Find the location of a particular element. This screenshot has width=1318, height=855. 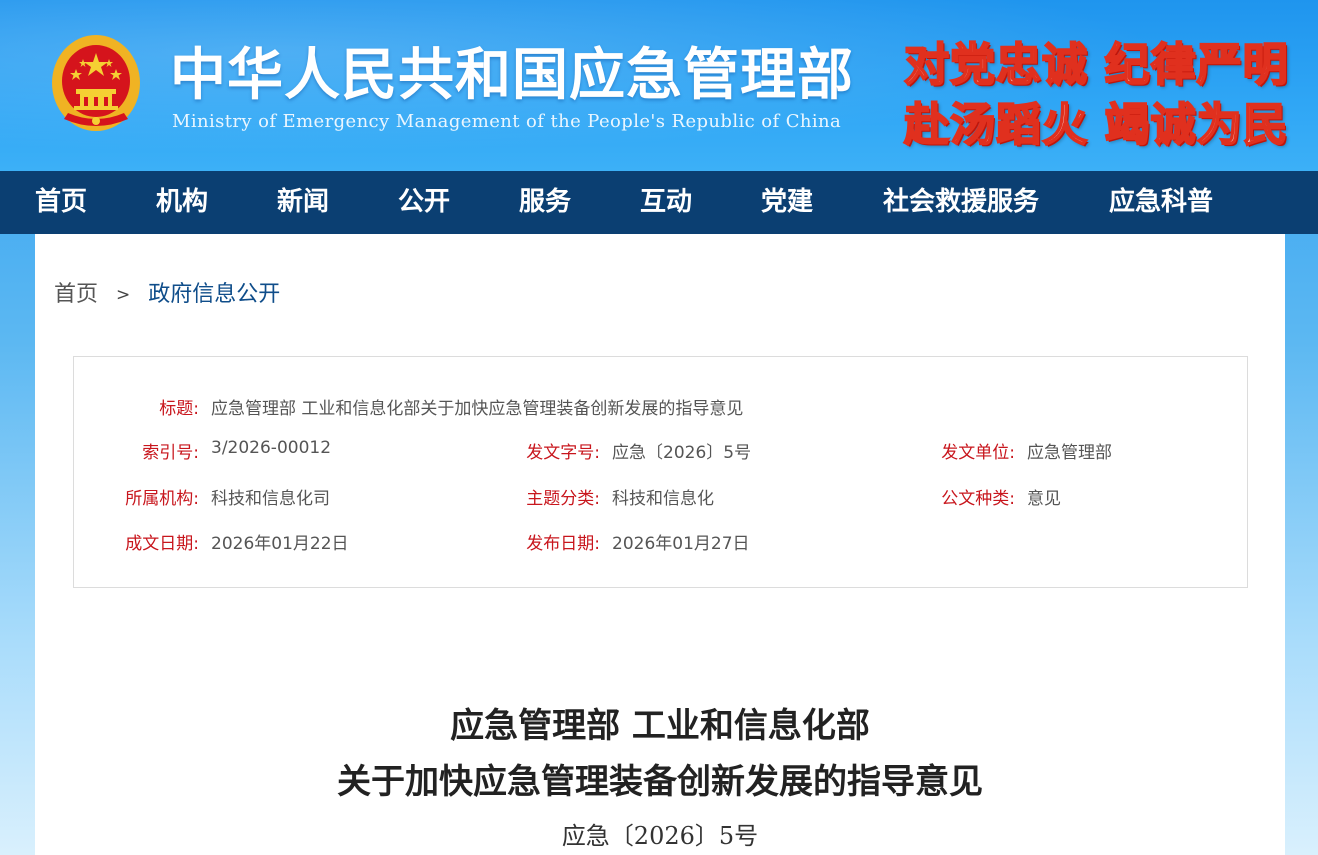

nav-item-interaction: 互动 is located at coordinates (666, 202).